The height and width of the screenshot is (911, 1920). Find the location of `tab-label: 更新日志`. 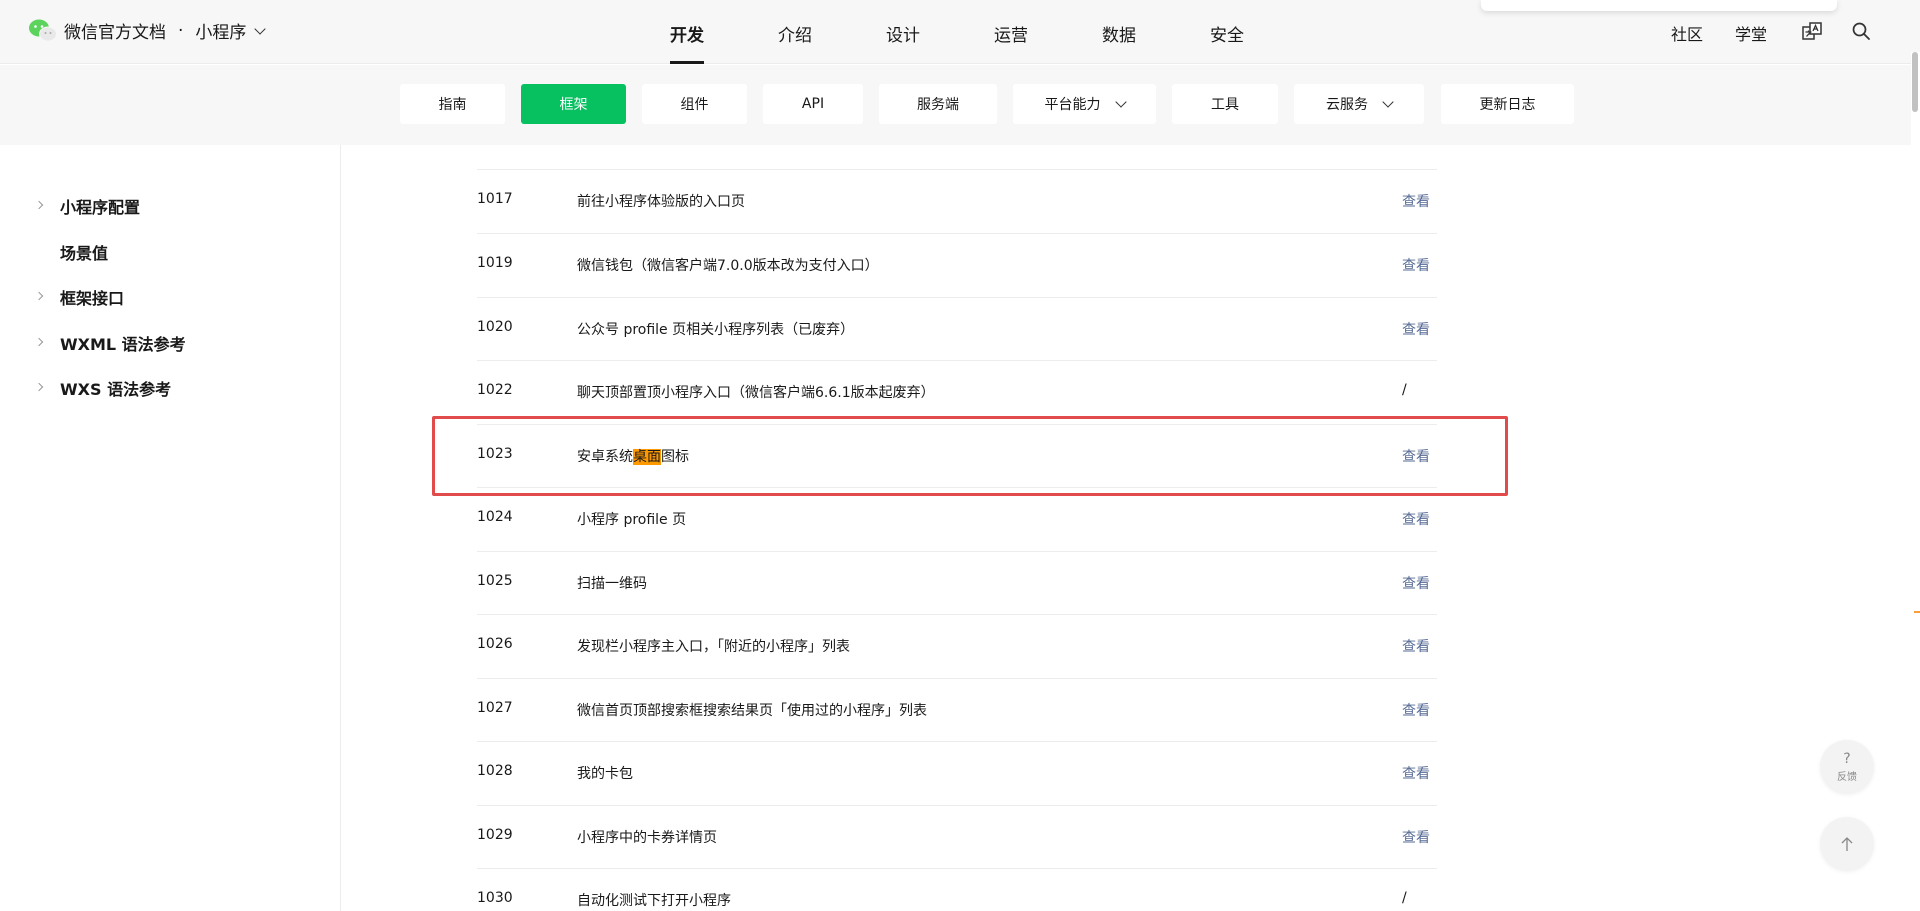

tab-label: 更新日志 is located at coordinates (1507, 105).